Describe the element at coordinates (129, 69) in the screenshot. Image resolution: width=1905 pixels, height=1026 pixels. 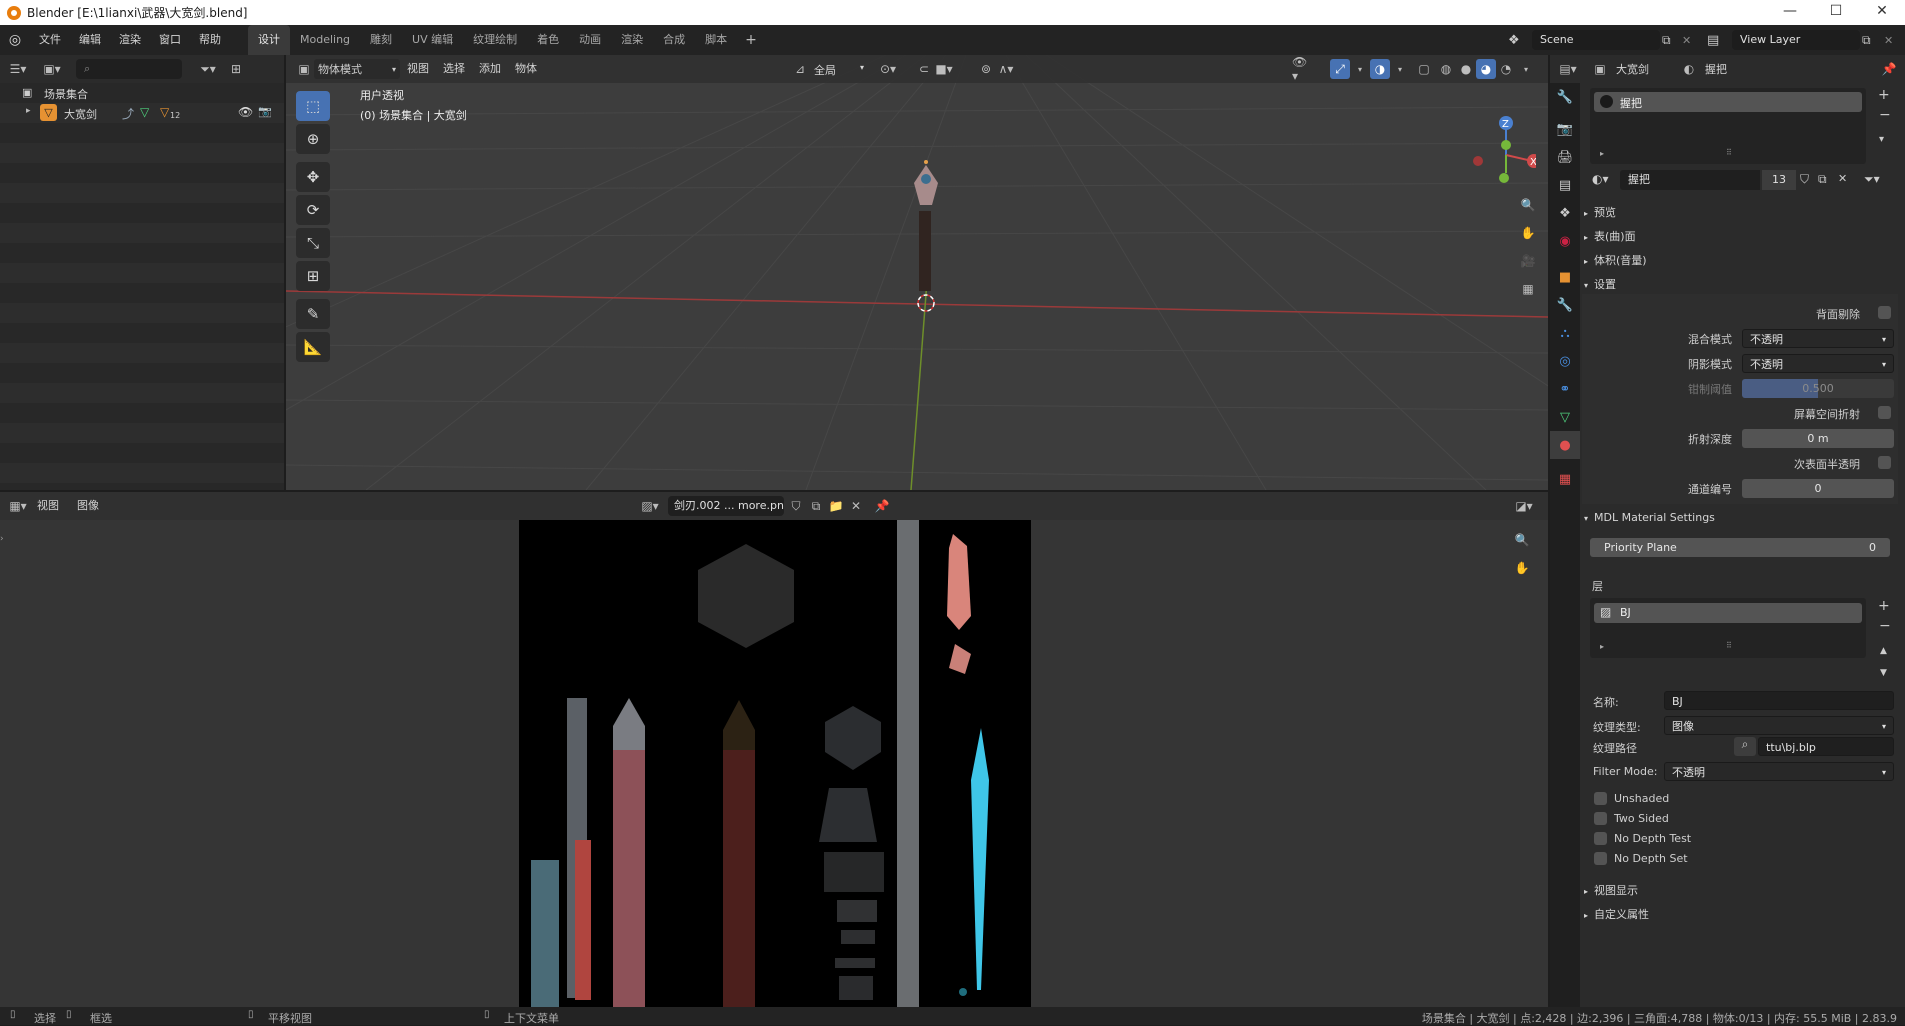
I see `outliner-search-input: ⌕` at that location.